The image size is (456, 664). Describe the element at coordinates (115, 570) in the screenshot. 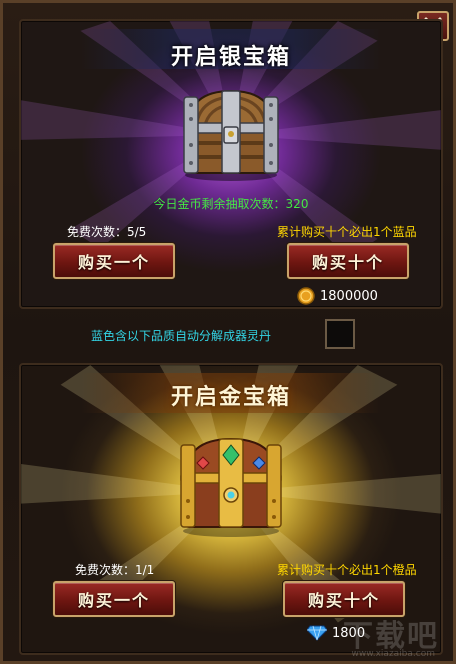

I see `gold-free-count: 免费次数：1/1` at that location.